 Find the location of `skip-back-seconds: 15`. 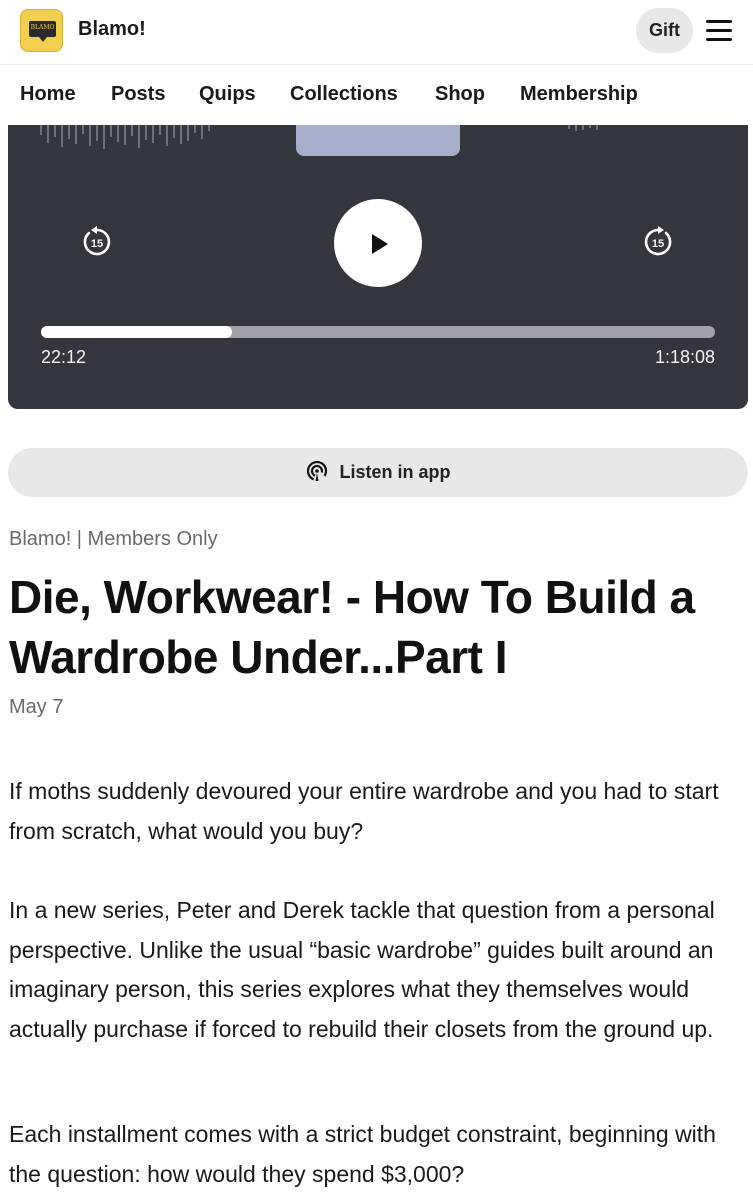

skip-back-seconds: 15 is located at coordinates (97, 244).